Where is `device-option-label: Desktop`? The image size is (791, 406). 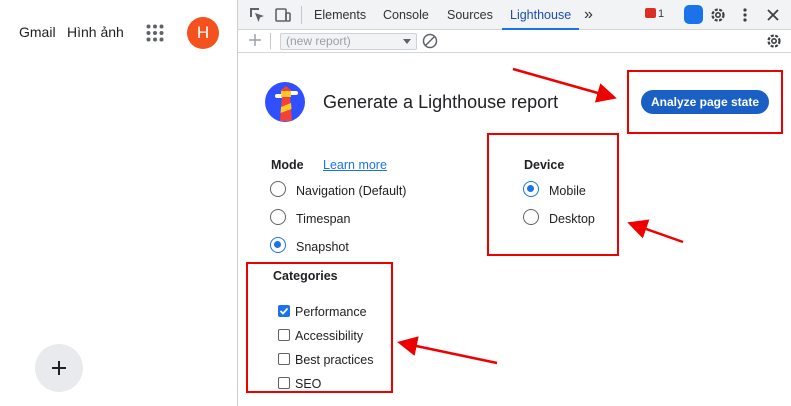 device-option-label: Desktop is located at coordinates (572, 219).